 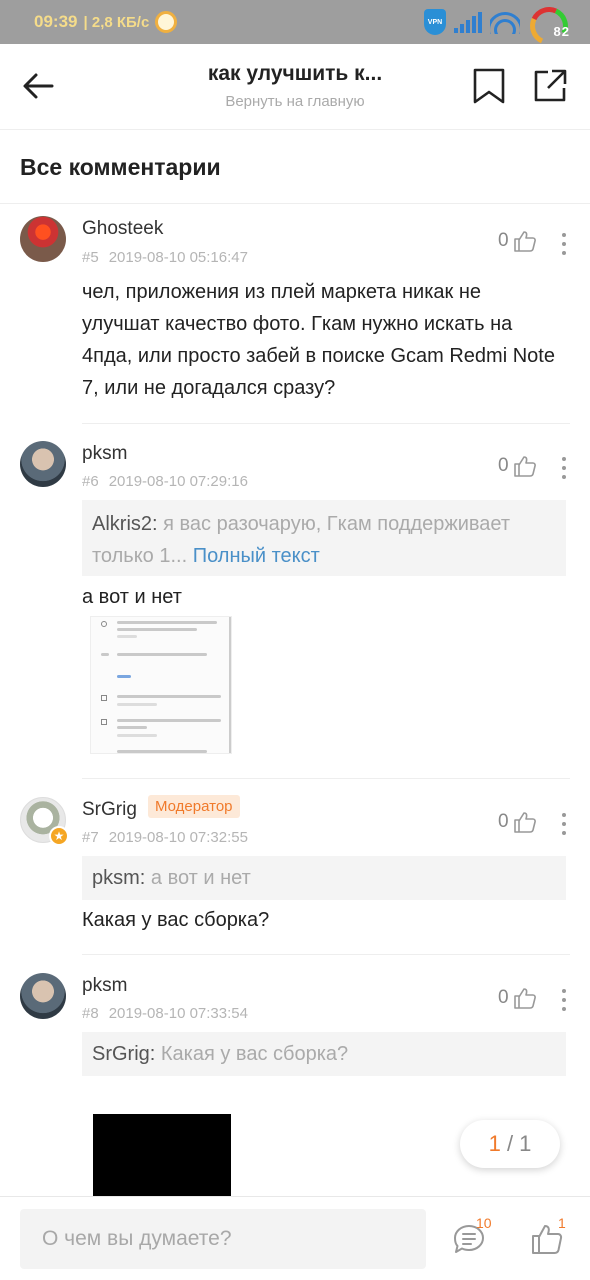 What do you see at coordinates (525, 1143) in the screenshot?
I see `total-pages: 1` at bounding box center [525, 1143].